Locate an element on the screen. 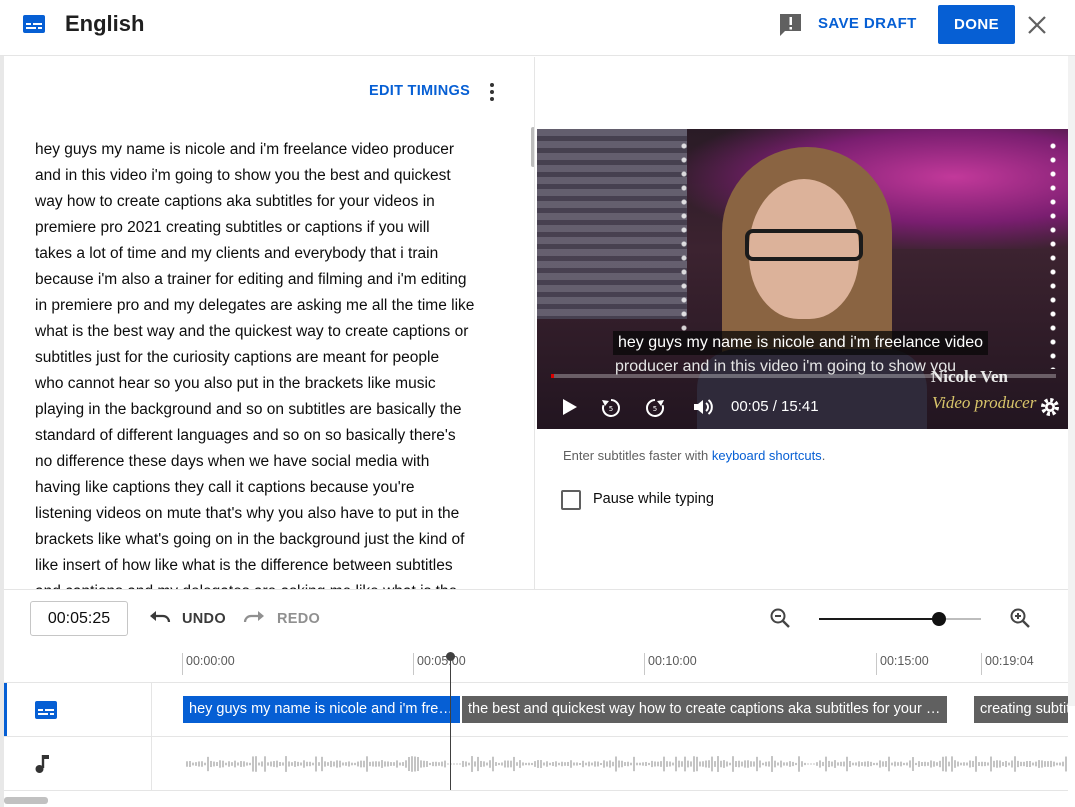  audio-track is located at coordinates (536, 764).